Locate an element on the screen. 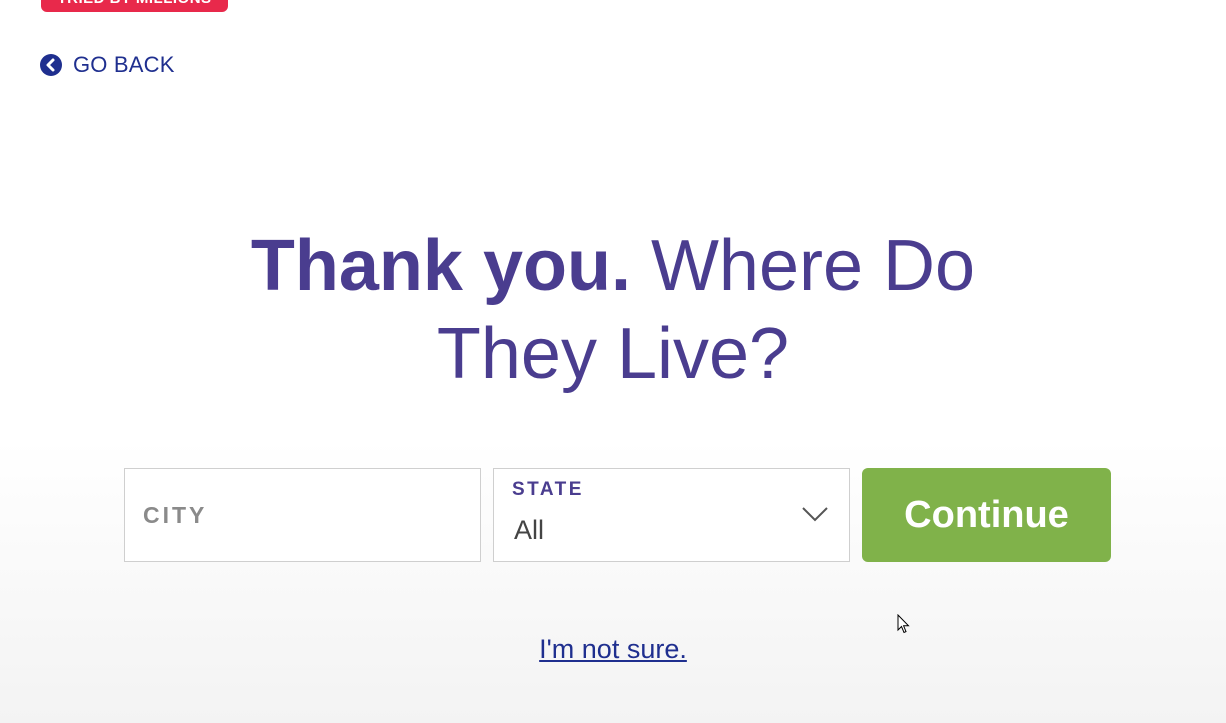  continue-button: Continue is located at coordinates (986, 515).